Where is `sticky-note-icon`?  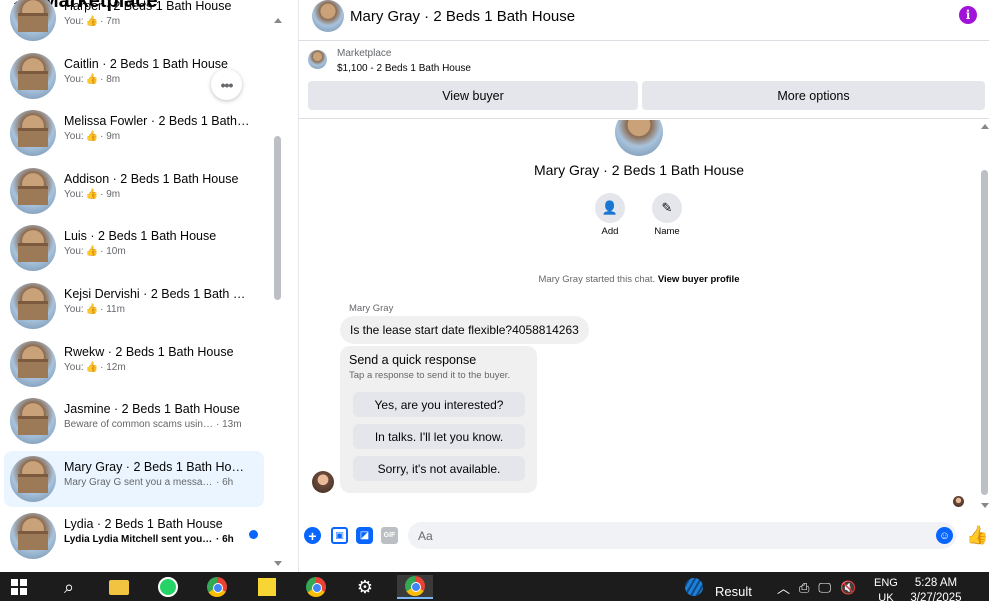
sticky-note-icon is located at coordinates (267, 587).